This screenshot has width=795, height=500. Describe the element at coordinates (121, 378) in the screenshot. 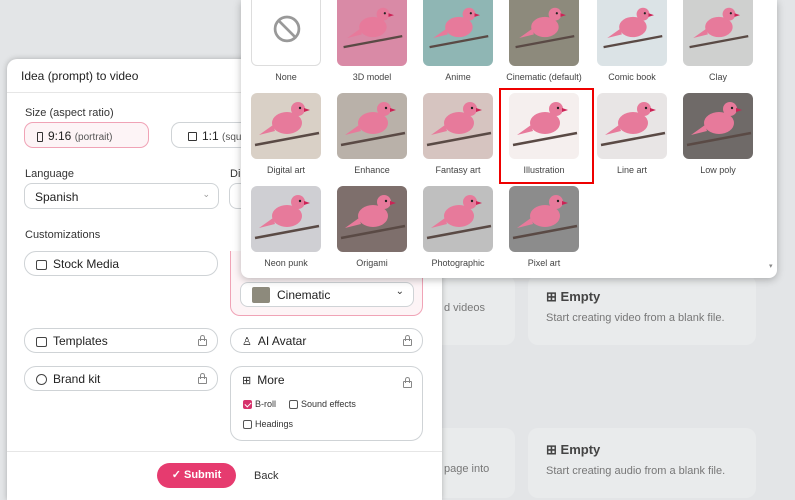

I see `brand-kit-button: Brand kit` at that location.